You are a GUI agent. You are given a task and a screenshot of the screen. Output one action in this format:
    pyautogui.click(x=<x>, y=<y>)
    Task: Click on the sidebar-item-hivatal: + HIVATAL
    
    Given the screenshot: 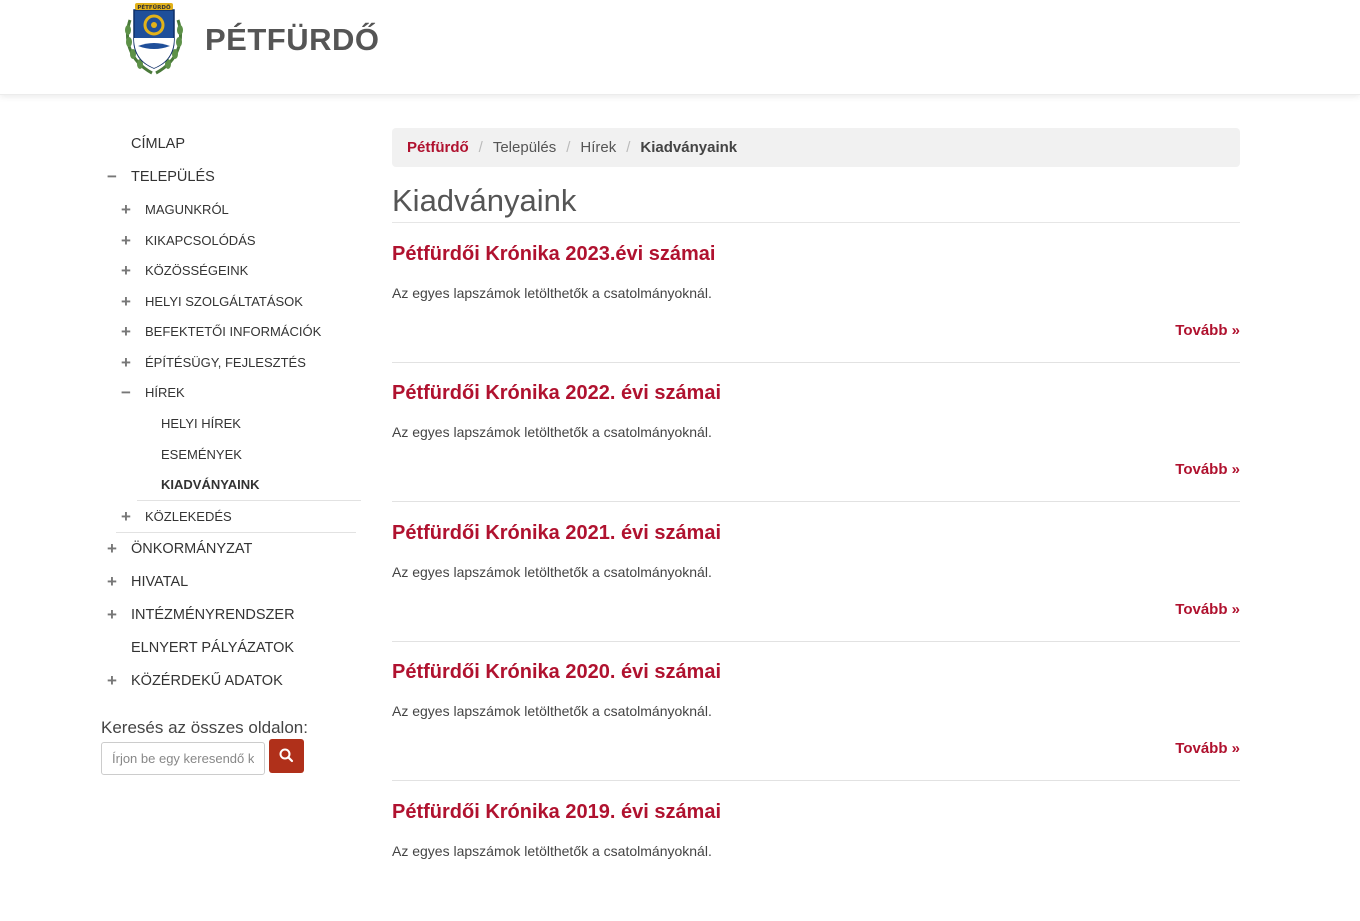 What is the action you would take?
    pyautogui.click(x=231, y=582)
    